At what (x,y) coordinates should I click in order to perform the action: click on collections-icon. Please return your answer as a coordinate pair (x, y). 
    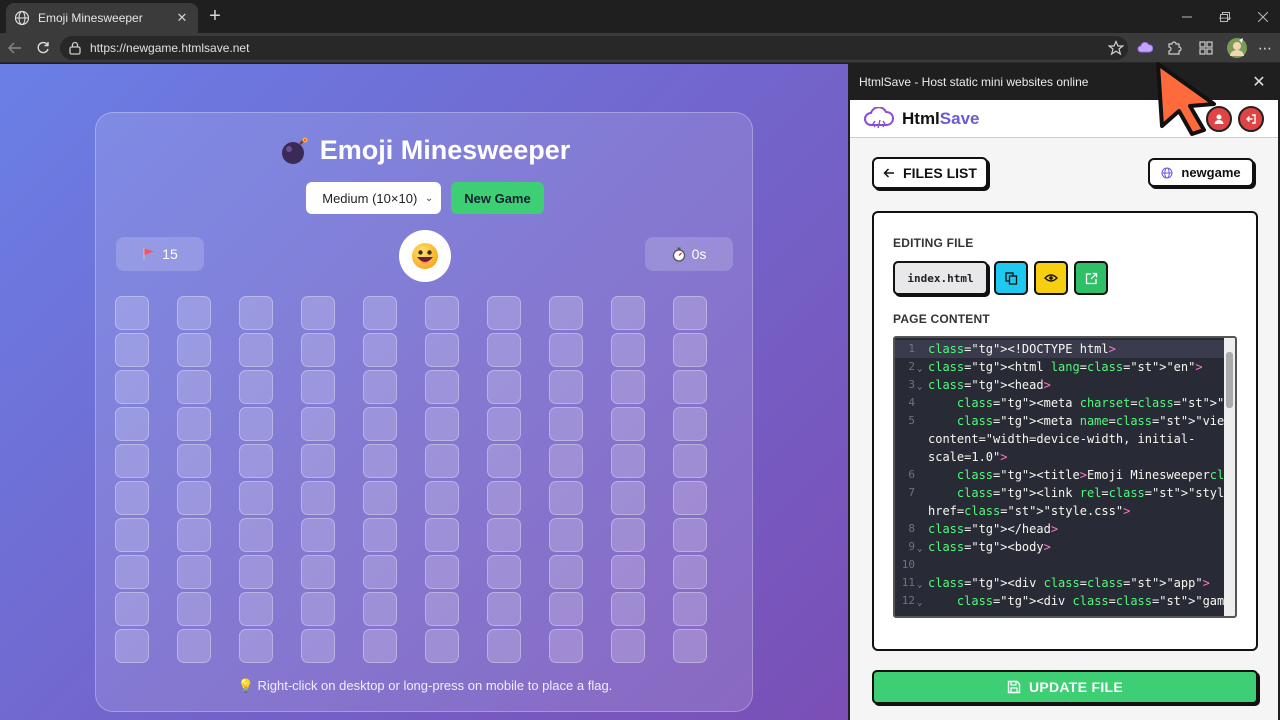
    Looking at the image, I should click on (1206, 48).